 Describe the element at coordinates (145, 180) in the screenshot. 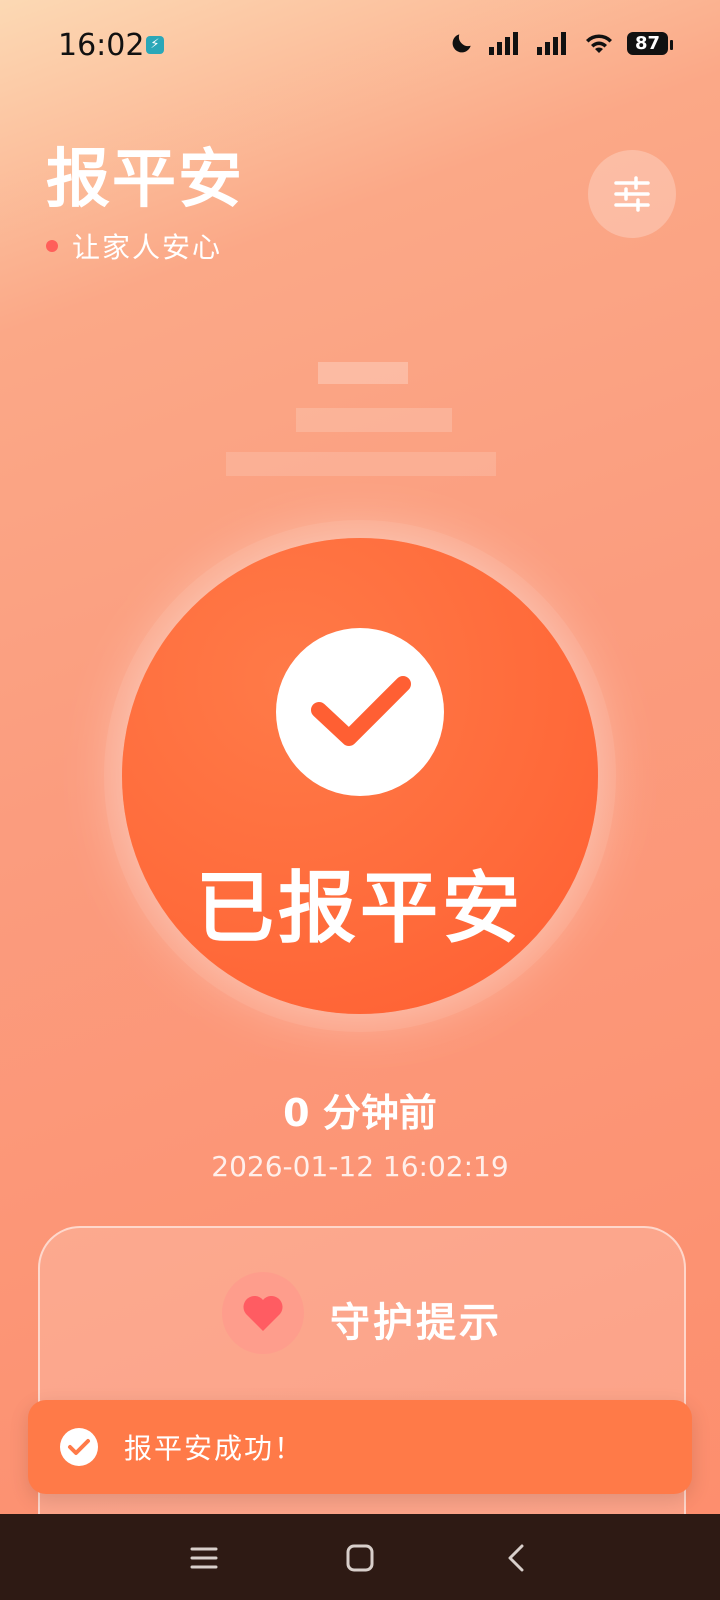

I see `page-title: 报平安` at that location.